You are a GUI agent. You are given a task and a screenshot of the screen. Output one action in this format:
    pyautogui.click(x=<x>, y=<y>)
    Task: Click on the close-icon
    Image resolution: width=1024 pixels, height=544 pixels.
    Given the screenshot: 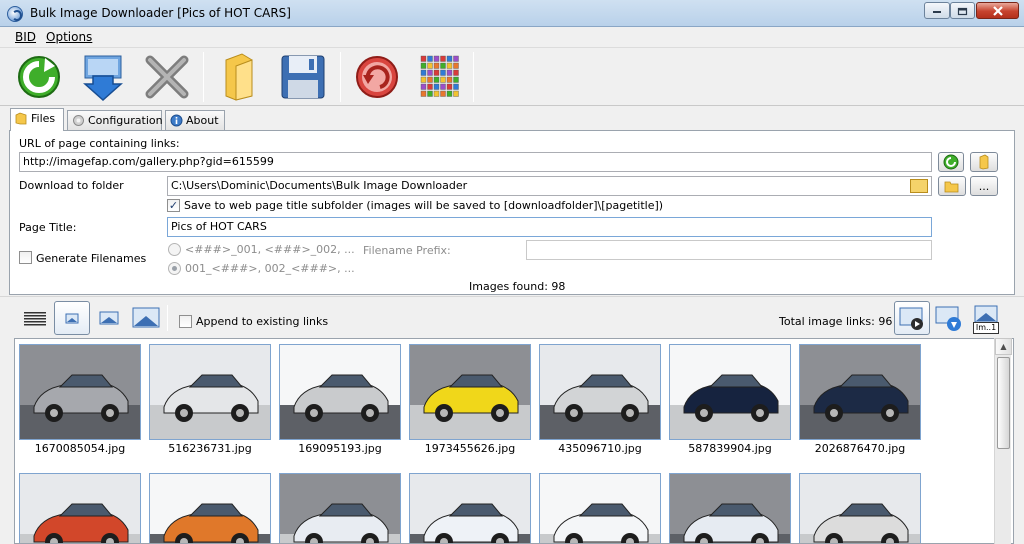 What is the action you would take?
    pyautogui.click(x=997, y=10)
    